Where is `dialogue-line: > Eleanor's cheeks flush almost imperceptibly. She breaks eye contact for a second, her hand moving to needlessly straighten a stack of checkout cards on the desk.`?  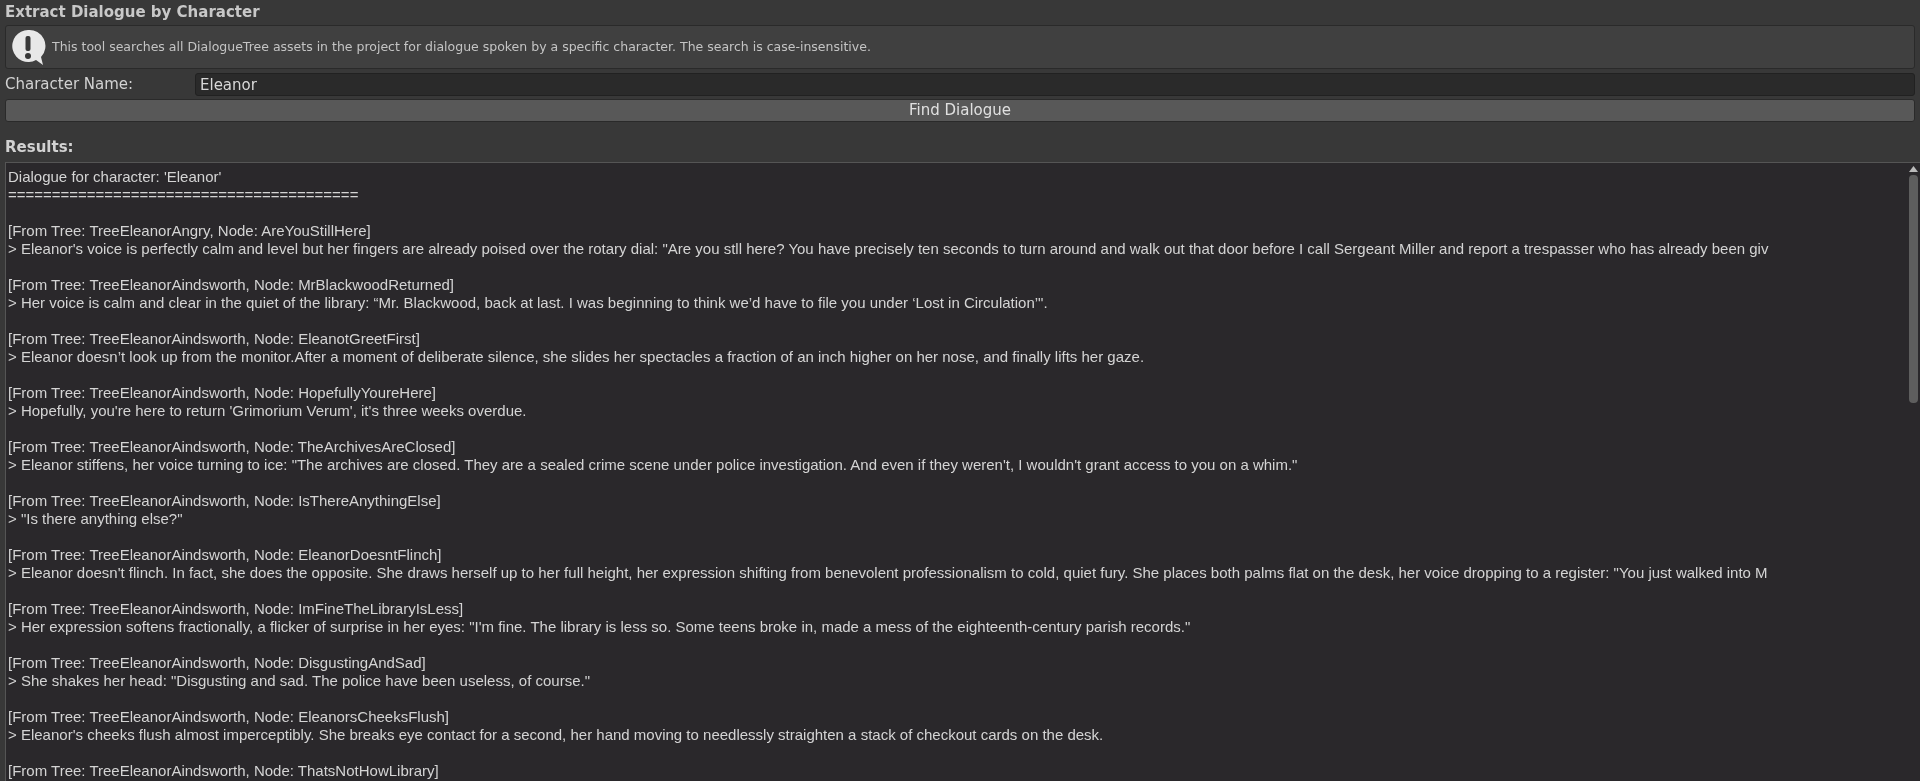 dialogue-line: > Eleanor's cheeks flush almost imperceptibly. She breaks eye contact for a second, her hand moving to needlessly straighten a stack of checkout cards on the desk. is located at coordinates (556, 735).